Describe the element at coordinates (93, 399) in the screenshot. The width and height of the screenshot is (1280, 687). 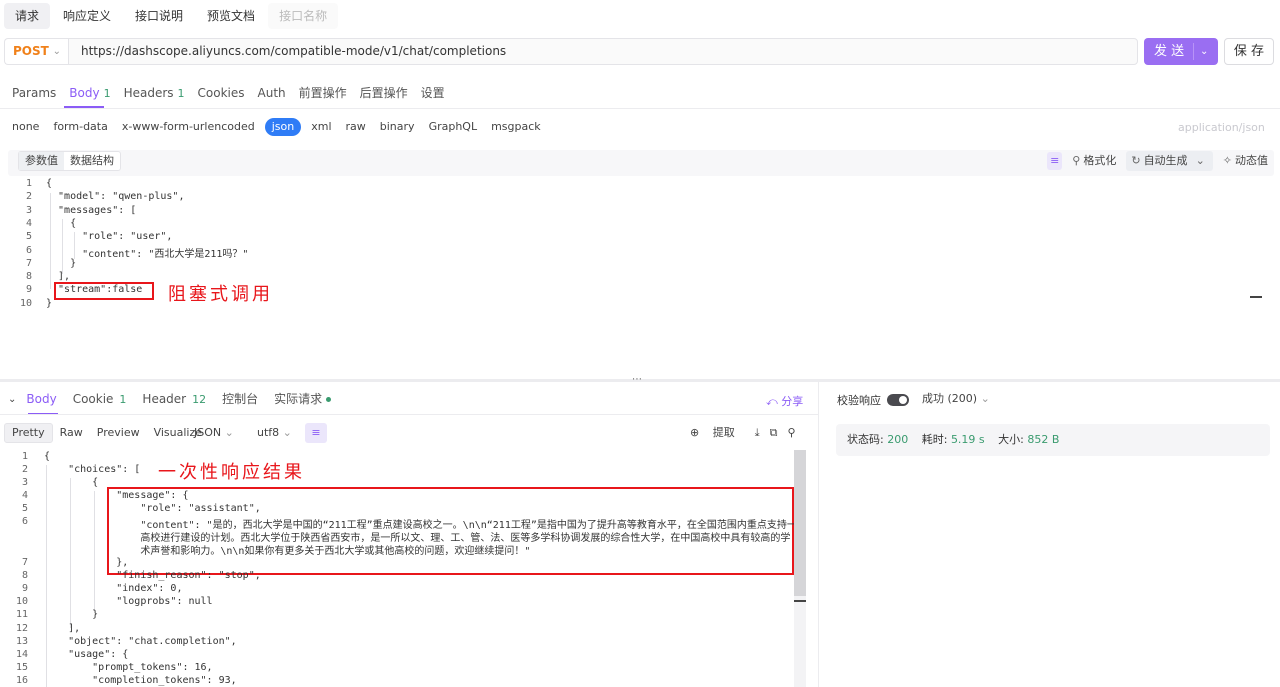
I see `tab-label: Cookie` at that location.